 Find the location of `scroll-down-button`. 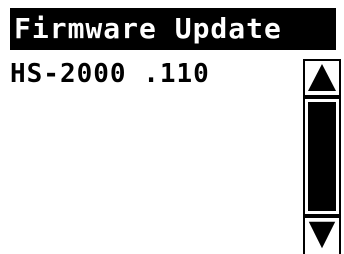

scroll-down-button is located at coordinates (322, 235).